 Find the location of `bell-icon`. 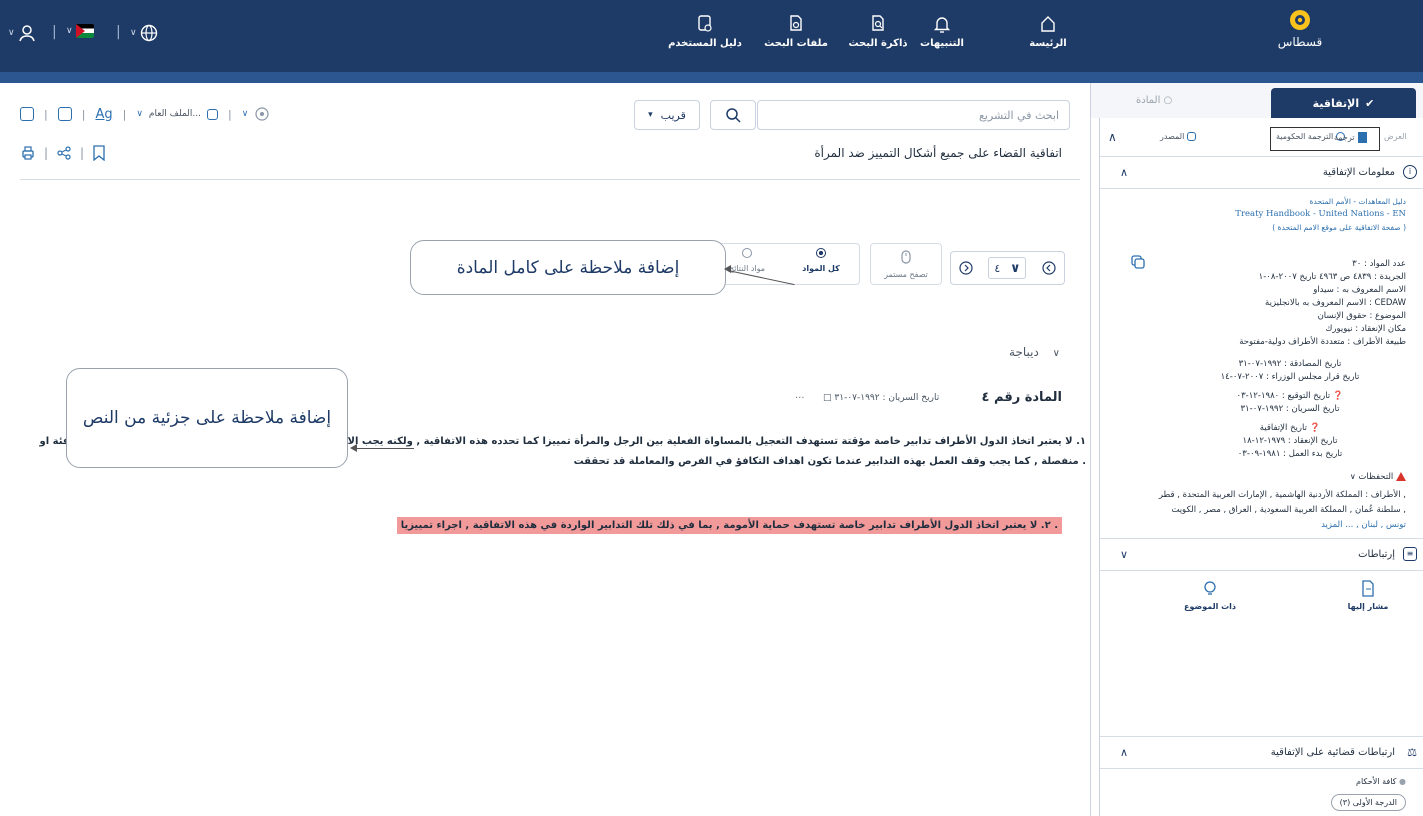

bell-icon is located at coordinates (942, 25).